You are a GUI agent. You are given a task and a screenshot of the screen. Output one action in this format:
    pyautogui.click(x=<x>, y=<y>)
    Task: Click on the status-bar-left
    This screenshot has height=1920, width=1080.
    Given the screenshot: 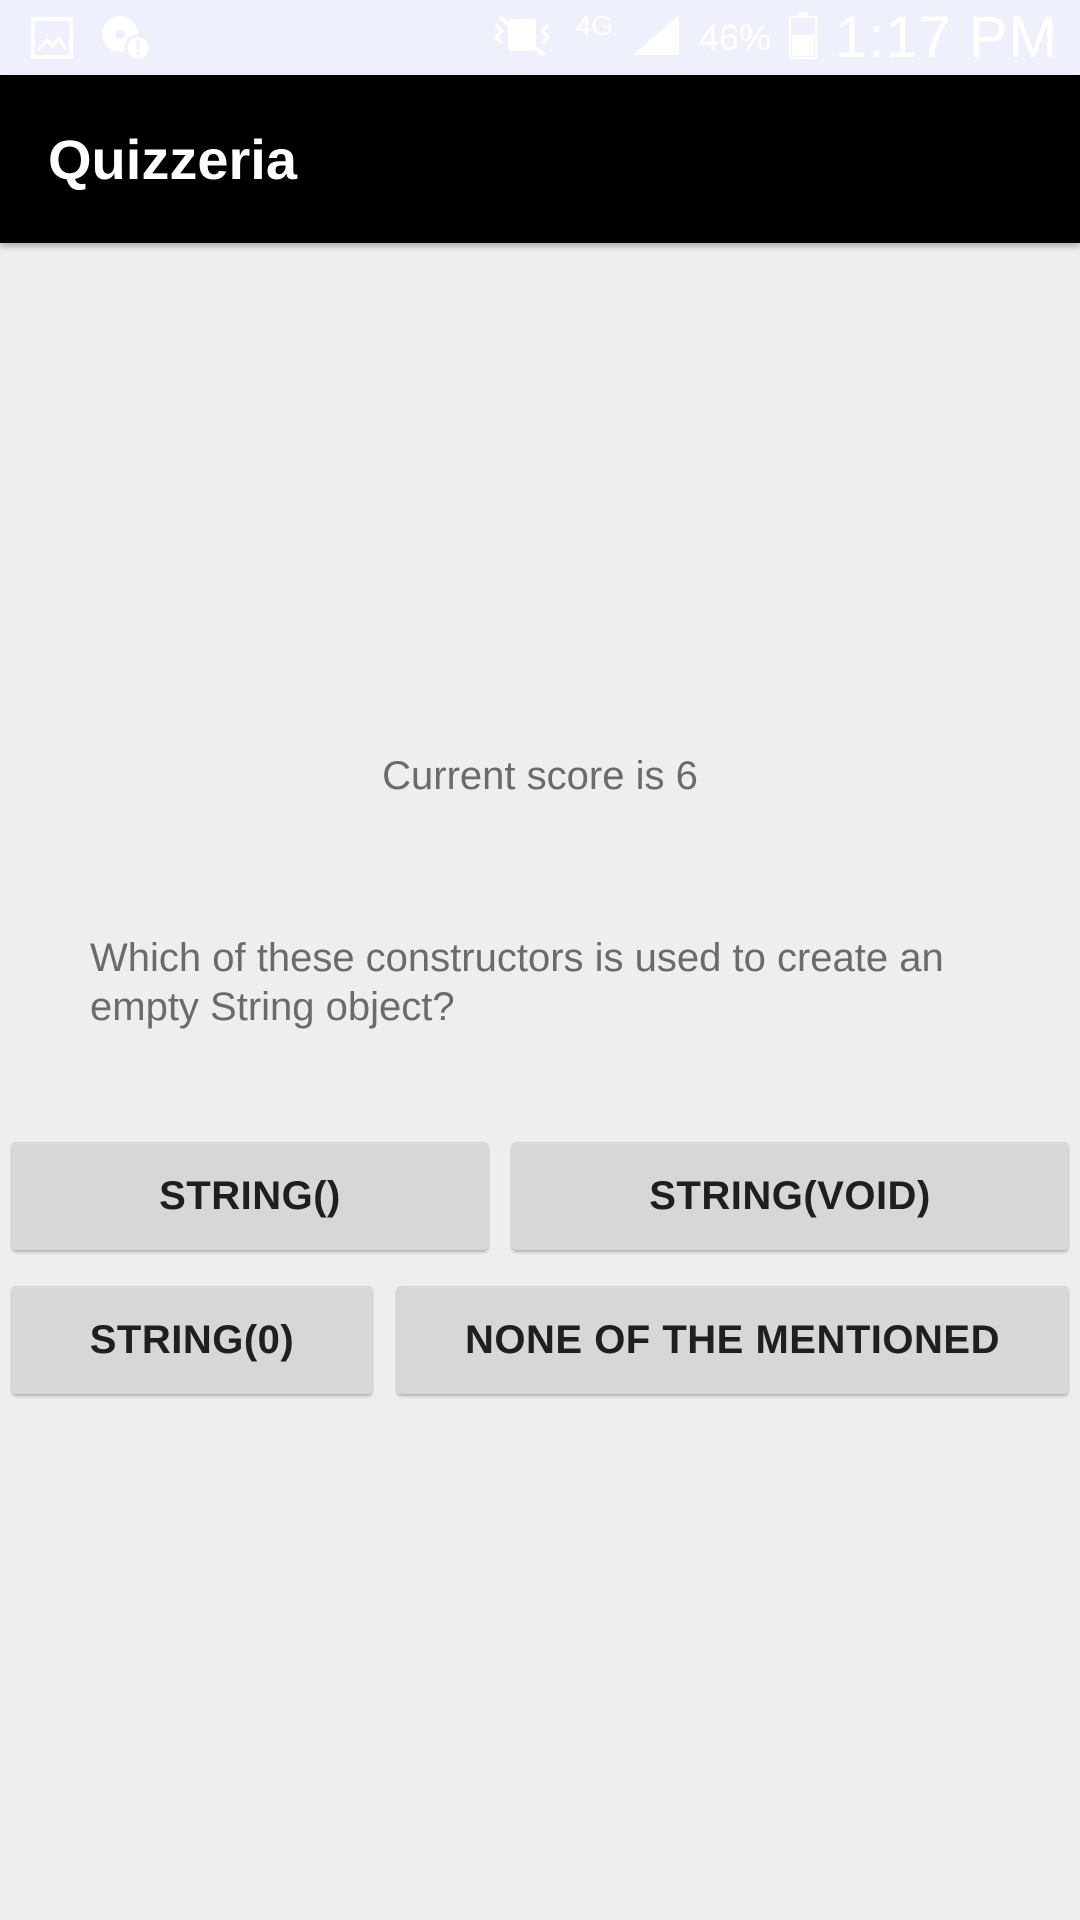 What is the action you would take?
    pyautogui.click(x=91, y=40)
    